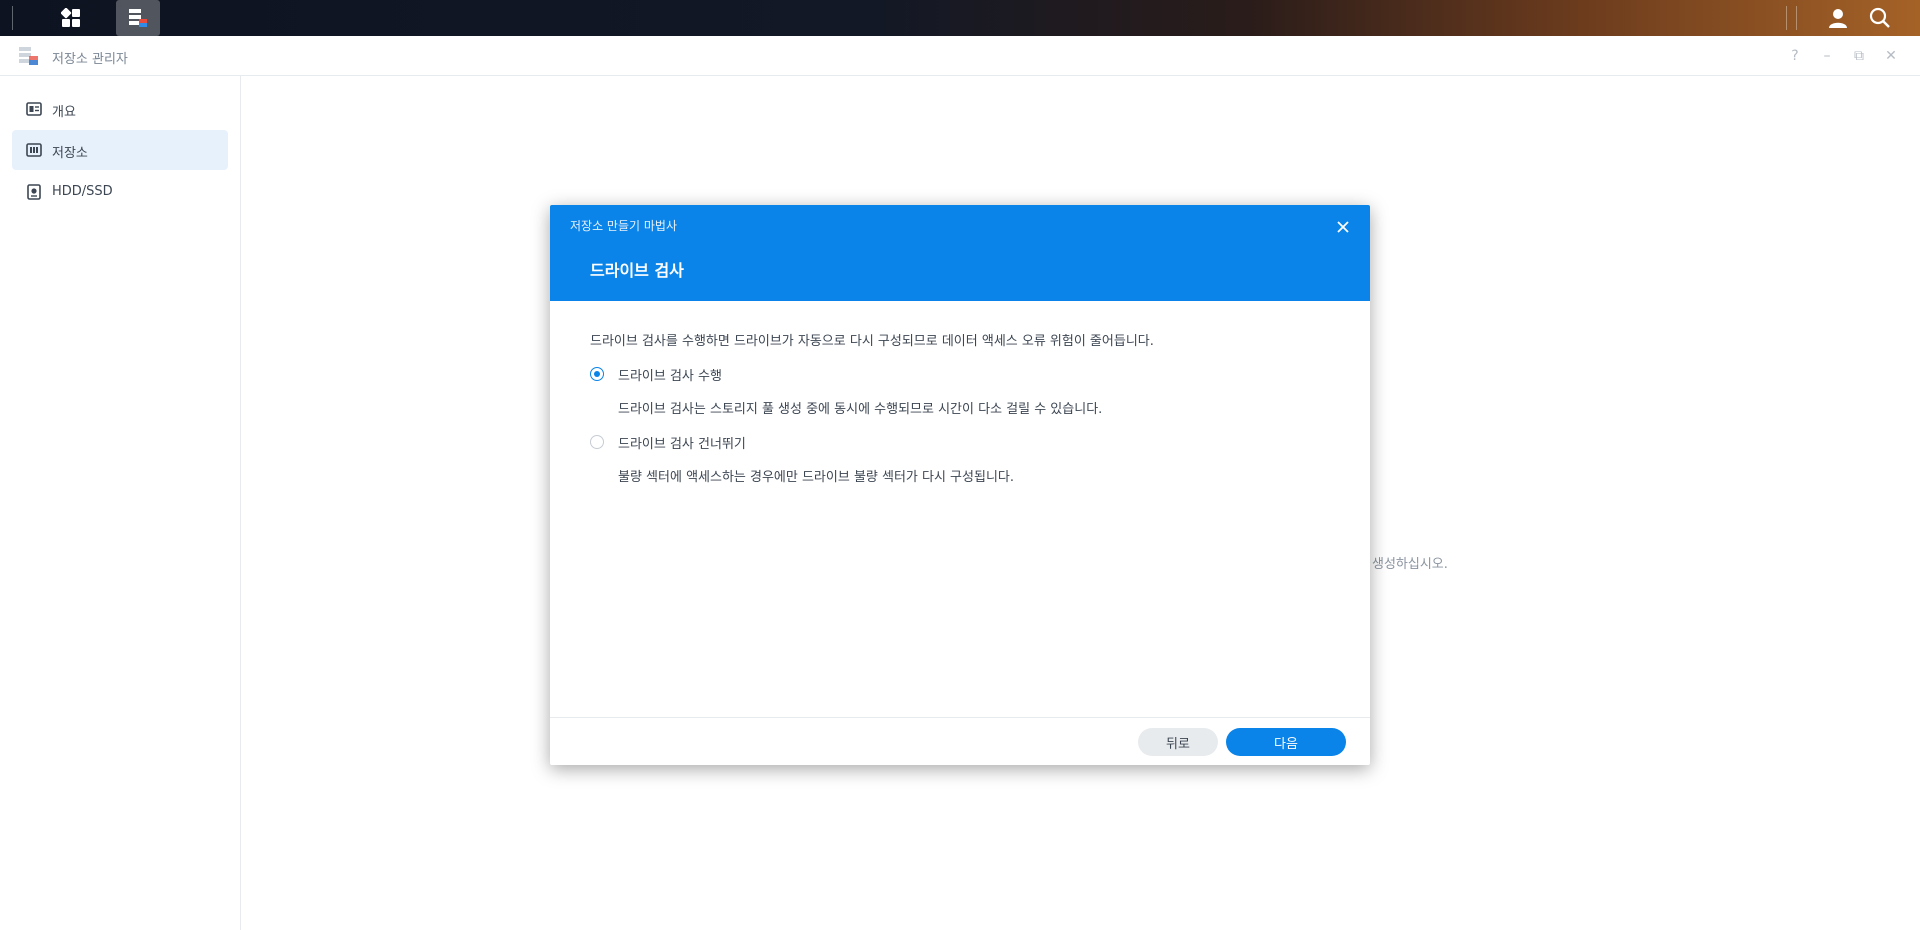 Image resolution: width=1920 pixels, height=930 pixels. I want to click on sidebar-item-overview: 개요, so click(120, 109).